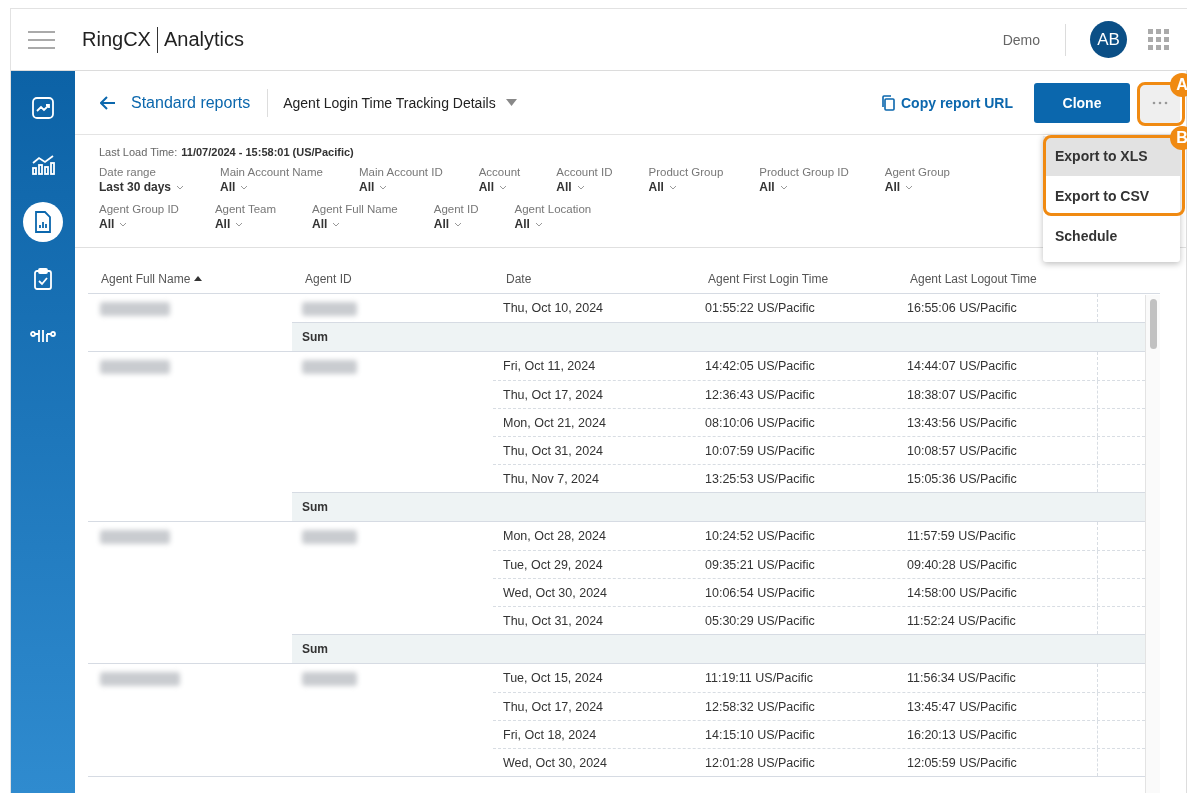 This screenshot has height=793, width=1187. Describe the element at coordinates (997, 278) in the screenshot. I see `column-header: Agent Last Logout Time` at that location.